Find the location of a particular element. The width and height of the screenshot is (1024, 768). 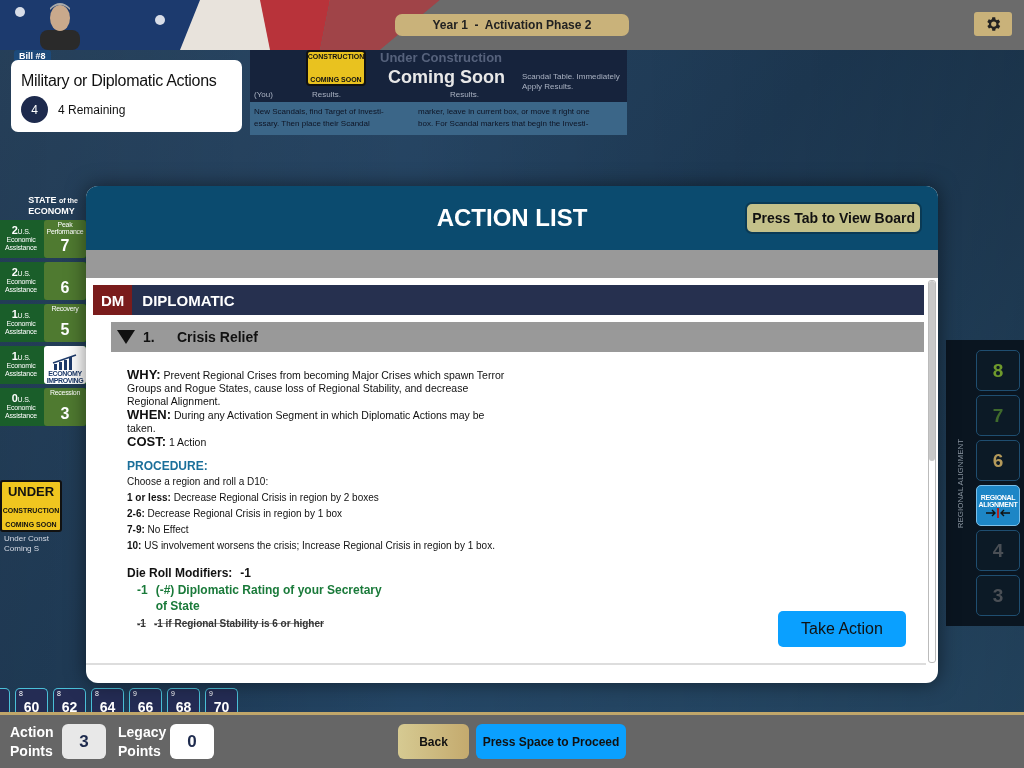

panel-paragraph: marker, leave in current box, or move it right one box. For Scandal markers that begin the Investi- is located at coordinates (504, 118).